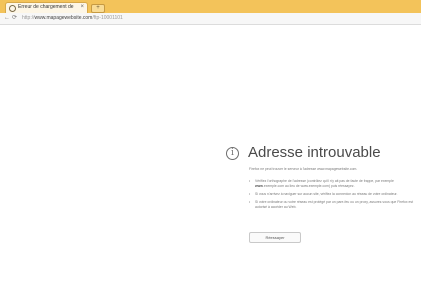  I want to click on tab-error-page: Erreur de chargement de la... ×, so click(46, 7).